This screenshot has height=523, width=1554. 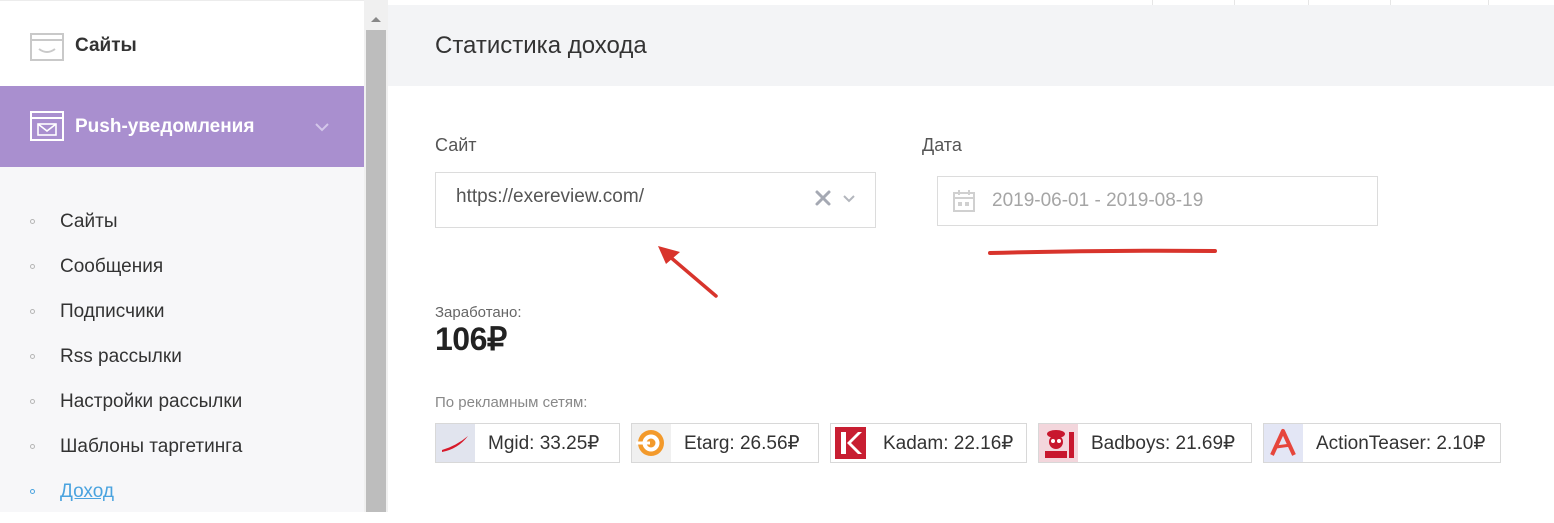 I want to click on submenu-item-templates: Шаблоны таргетинга, so click(x=182, y=455).